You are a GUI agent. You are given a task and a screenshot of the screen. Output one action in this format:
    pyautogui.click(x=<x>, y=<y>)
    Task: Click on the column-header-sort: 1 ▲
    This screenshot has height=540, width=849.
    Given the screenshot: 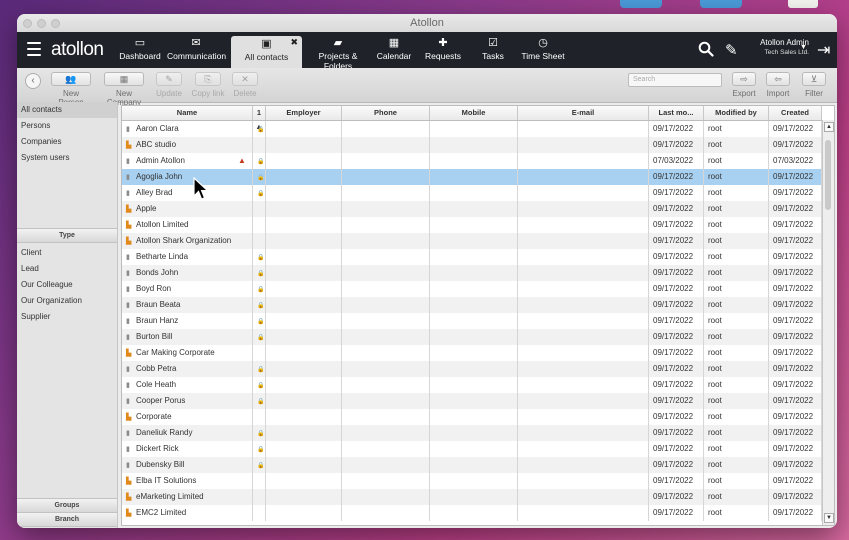 What is the action you would take?
    pyautogui.click(x=259, y=118)
    